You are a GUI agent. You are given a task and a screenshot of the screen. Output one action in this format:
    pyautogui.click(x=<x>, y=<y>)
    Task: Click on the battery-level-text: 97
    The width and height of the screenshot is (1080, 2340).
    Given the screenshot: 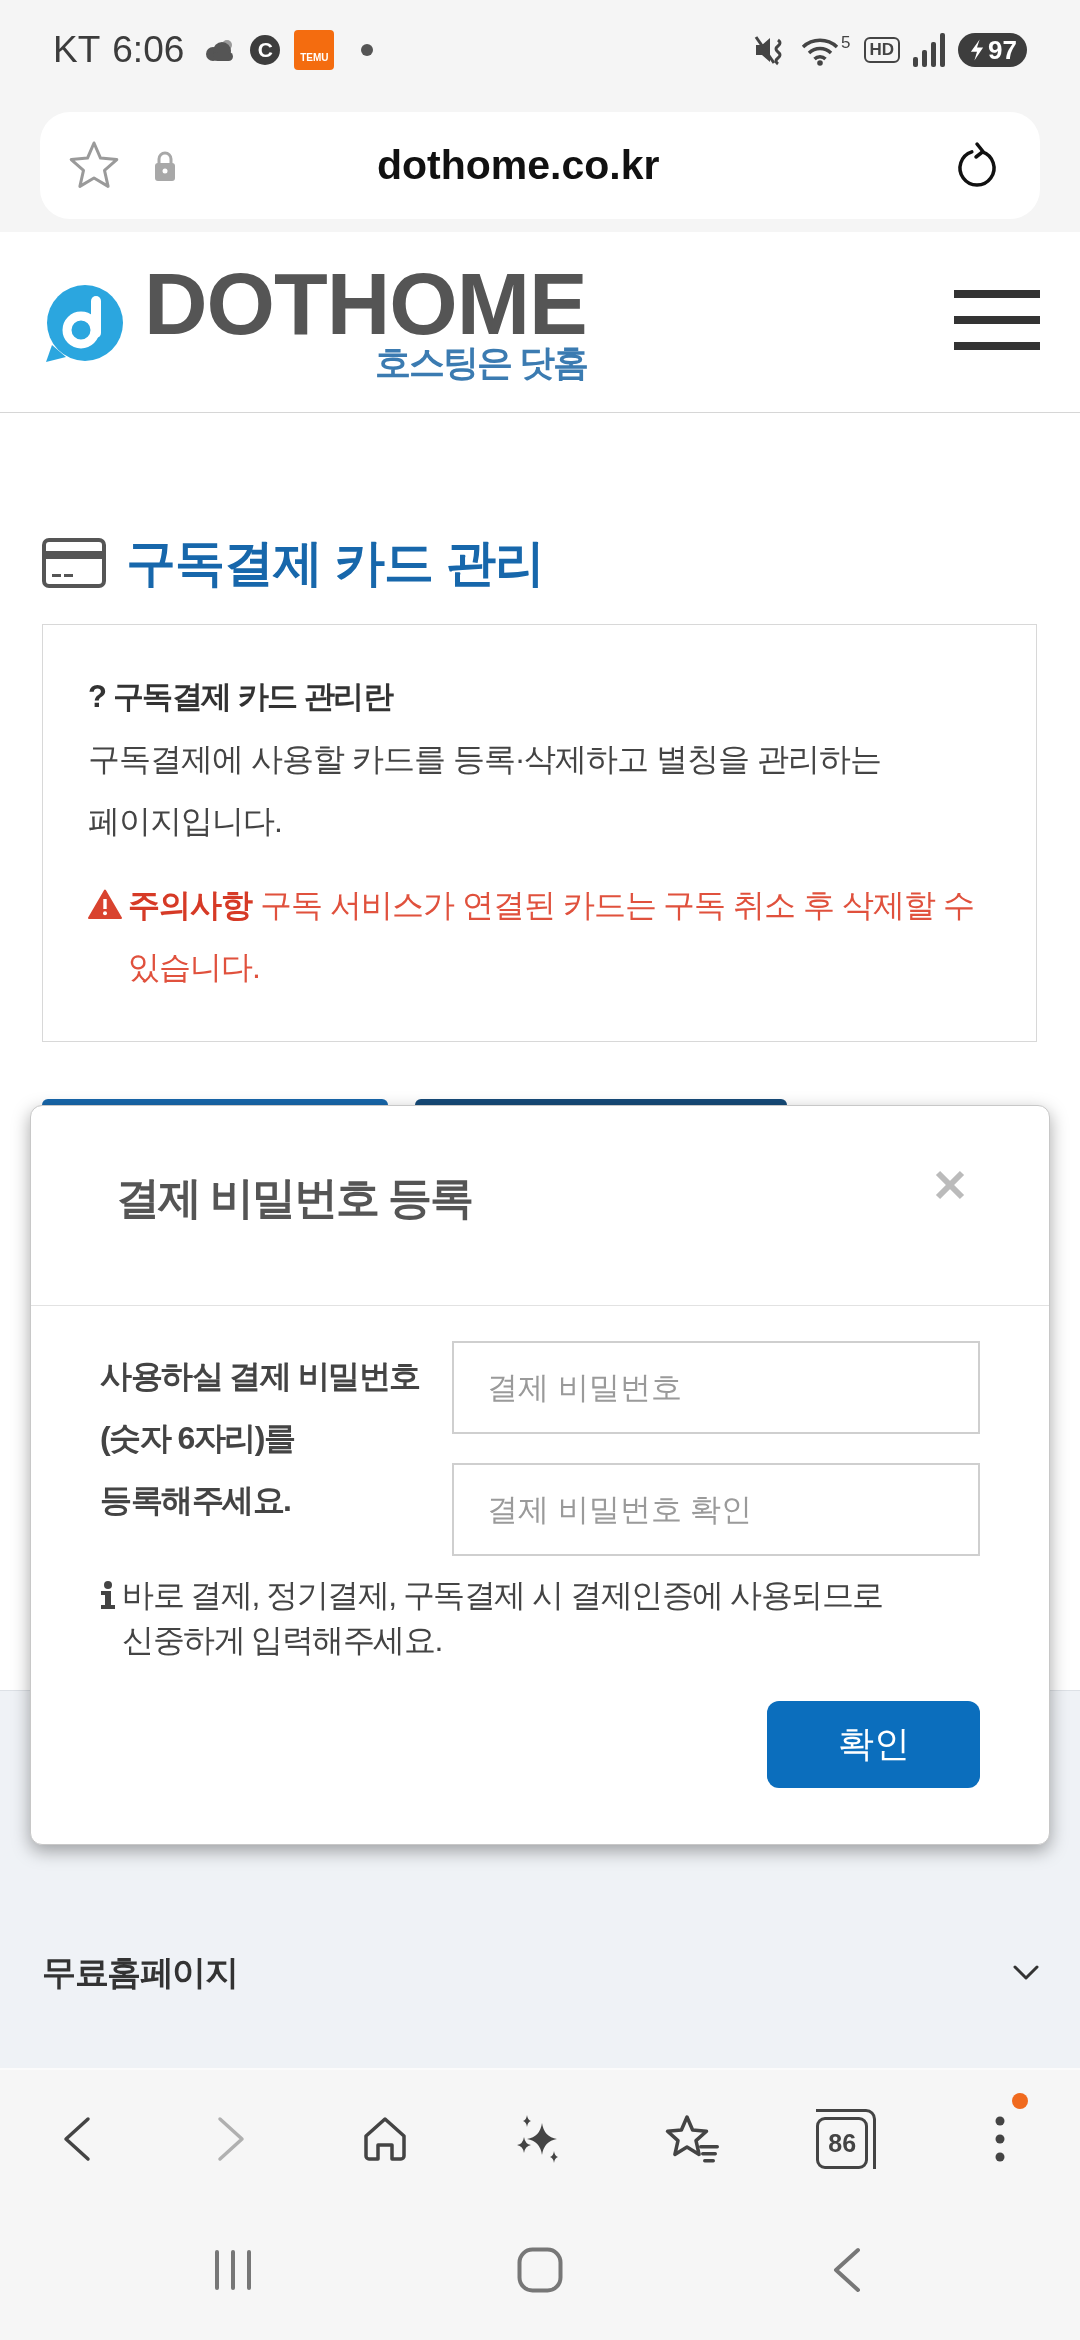 What is the action you would take?
    pyautogui.click(x=1002, y=50)
    